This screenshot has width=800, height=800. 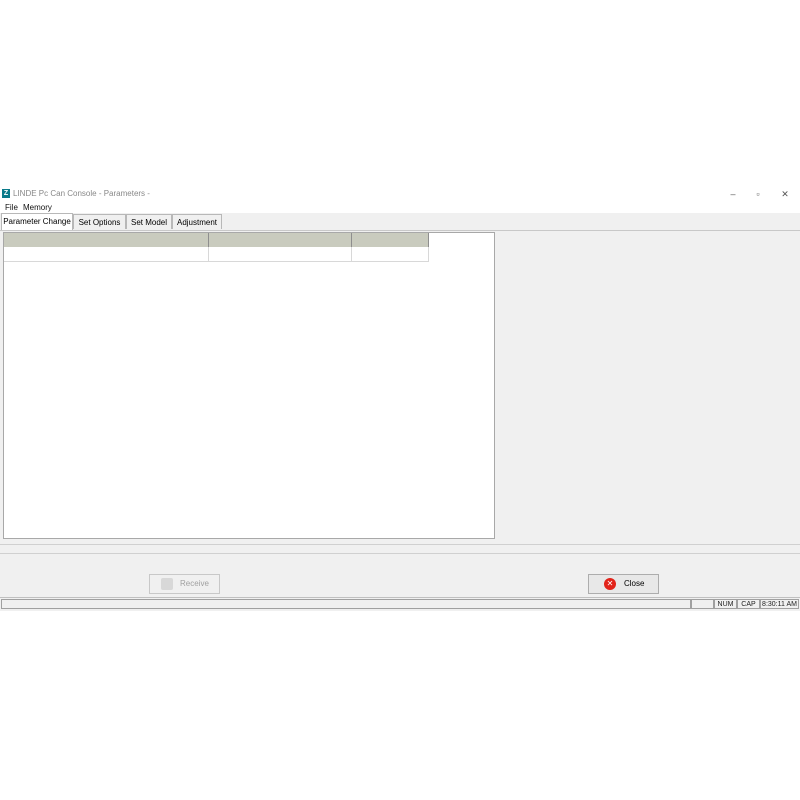 What do you see at coordinates (99, 221) in the screenshot?
I see `tab-set-options: Set Options` at bounding box center [99, 221].